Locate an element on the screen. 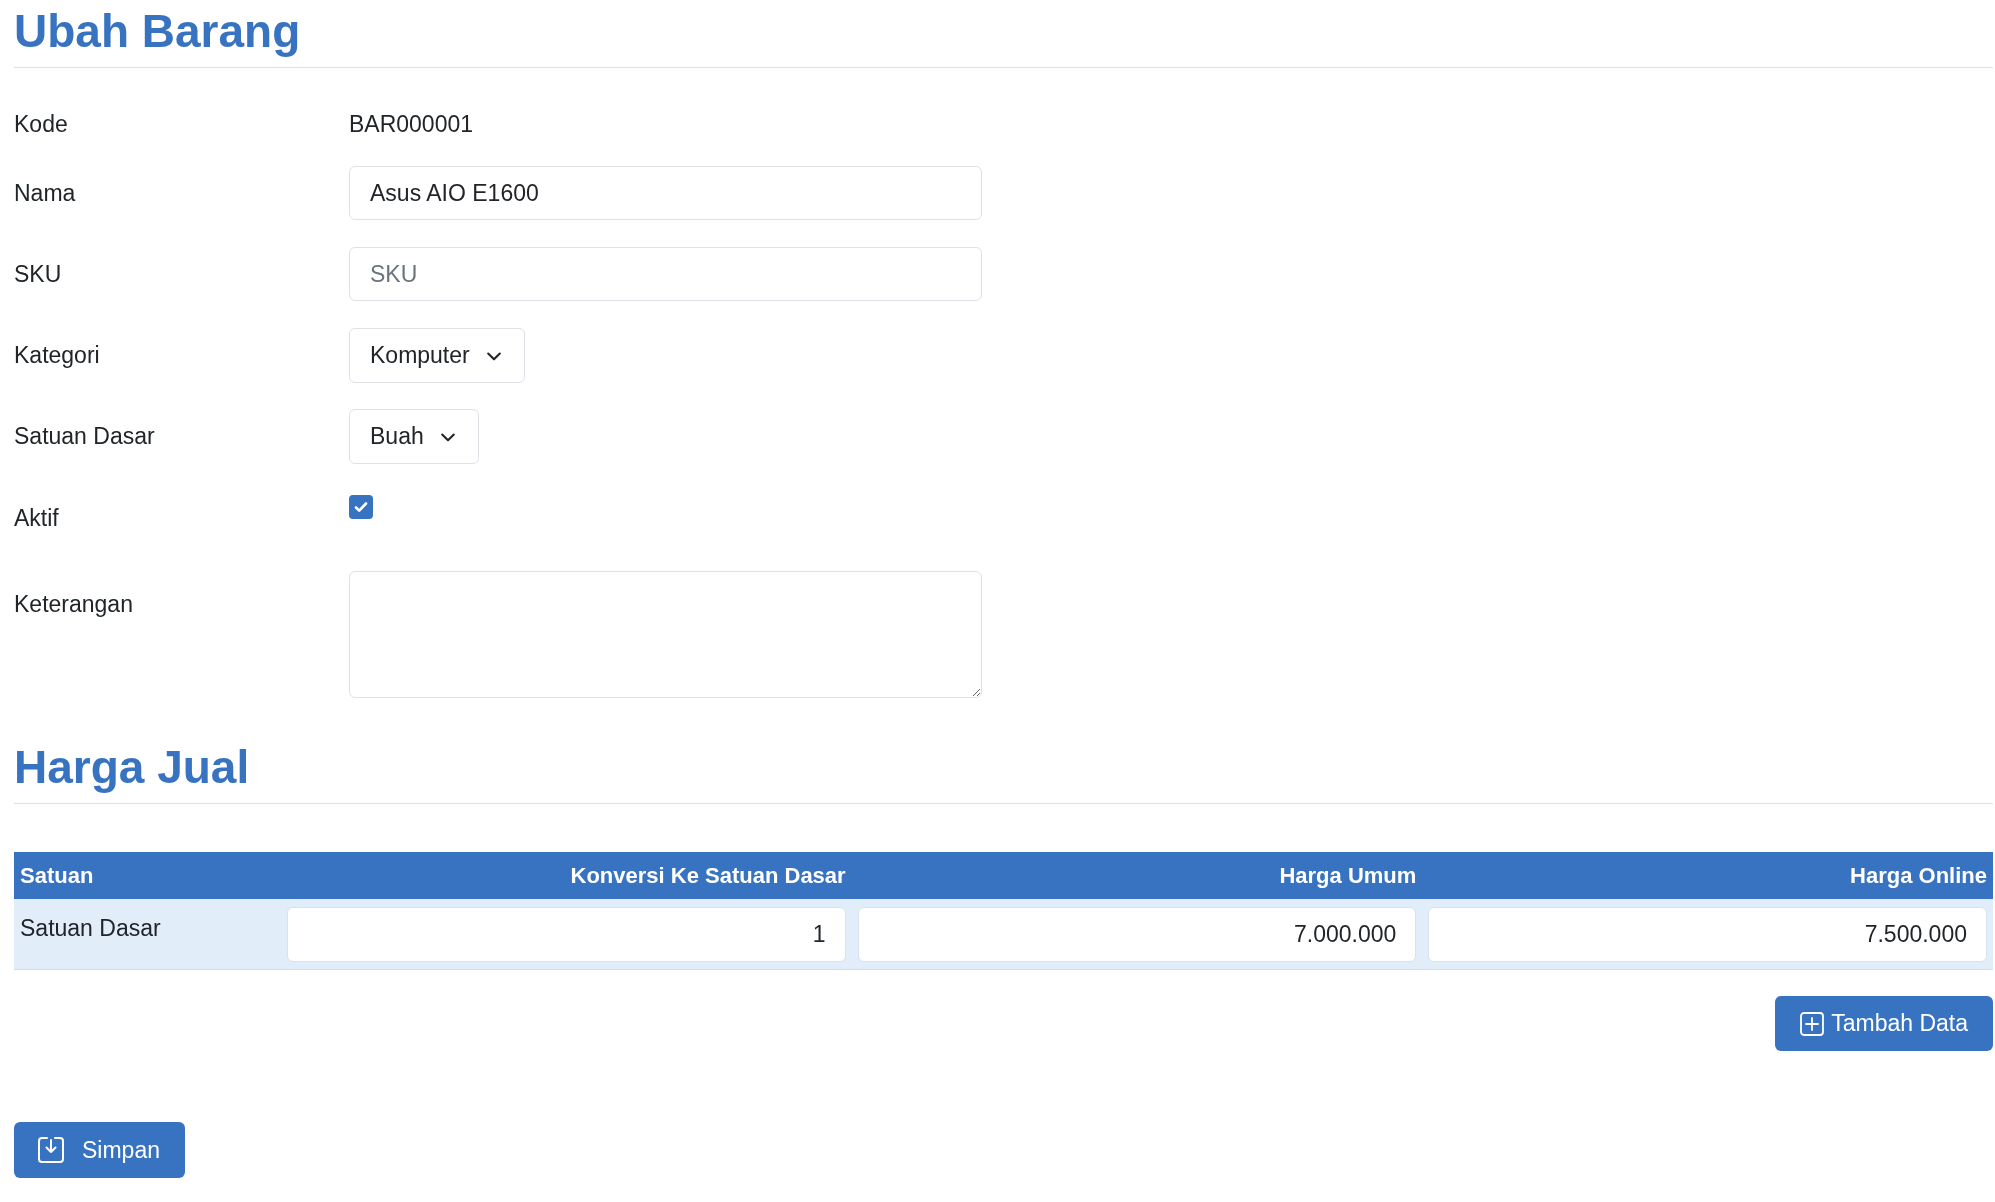 The height and width of the screenshot is (1202, 1995). checkbox is located at coordinates (361, 507).